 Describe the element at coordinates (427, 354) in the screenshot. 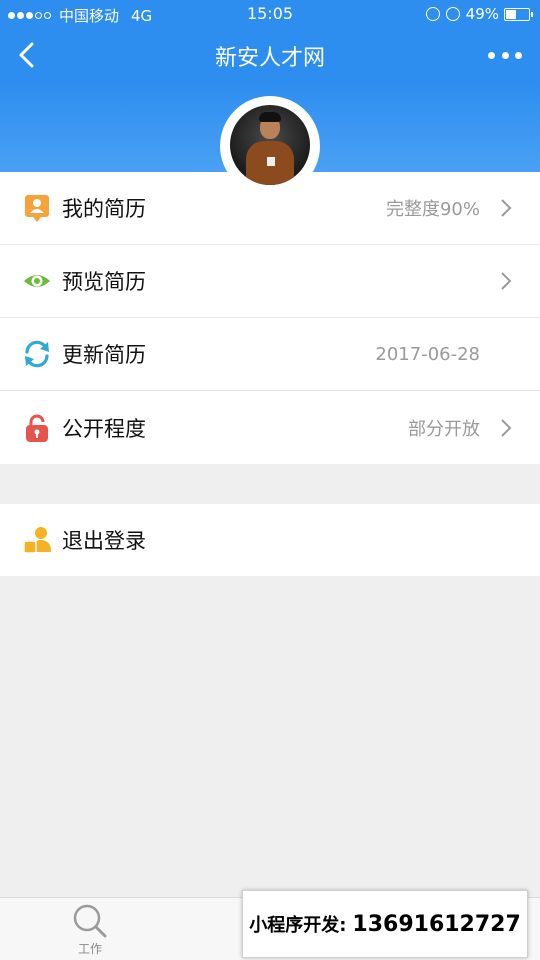

I see `resume-update-date: 2017-06-28` at that location.